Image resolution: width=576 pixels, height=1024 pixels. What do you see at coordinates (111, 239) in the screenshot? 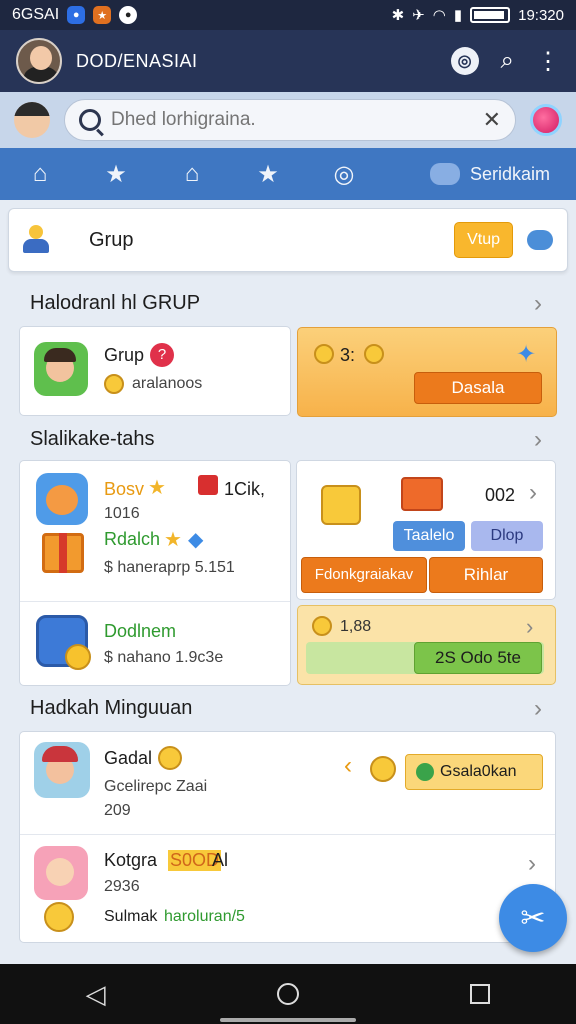
I see `group-label: Grup` at bounding box center [111, 239].